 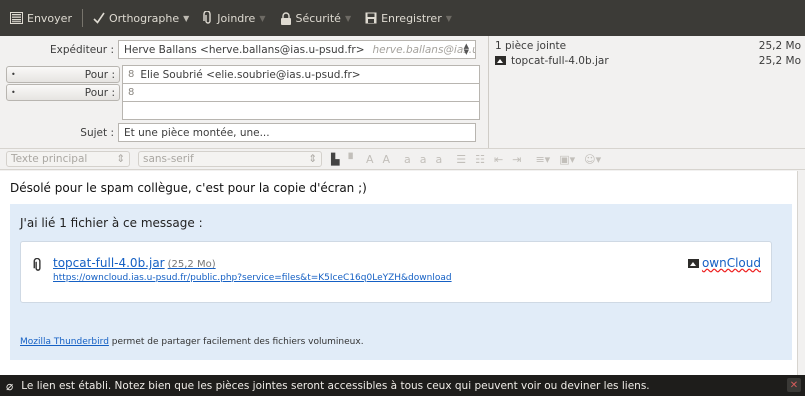 I want to click on filelink-file-name: topcat-full-4.0b.jar, so click(x=109, y=263).